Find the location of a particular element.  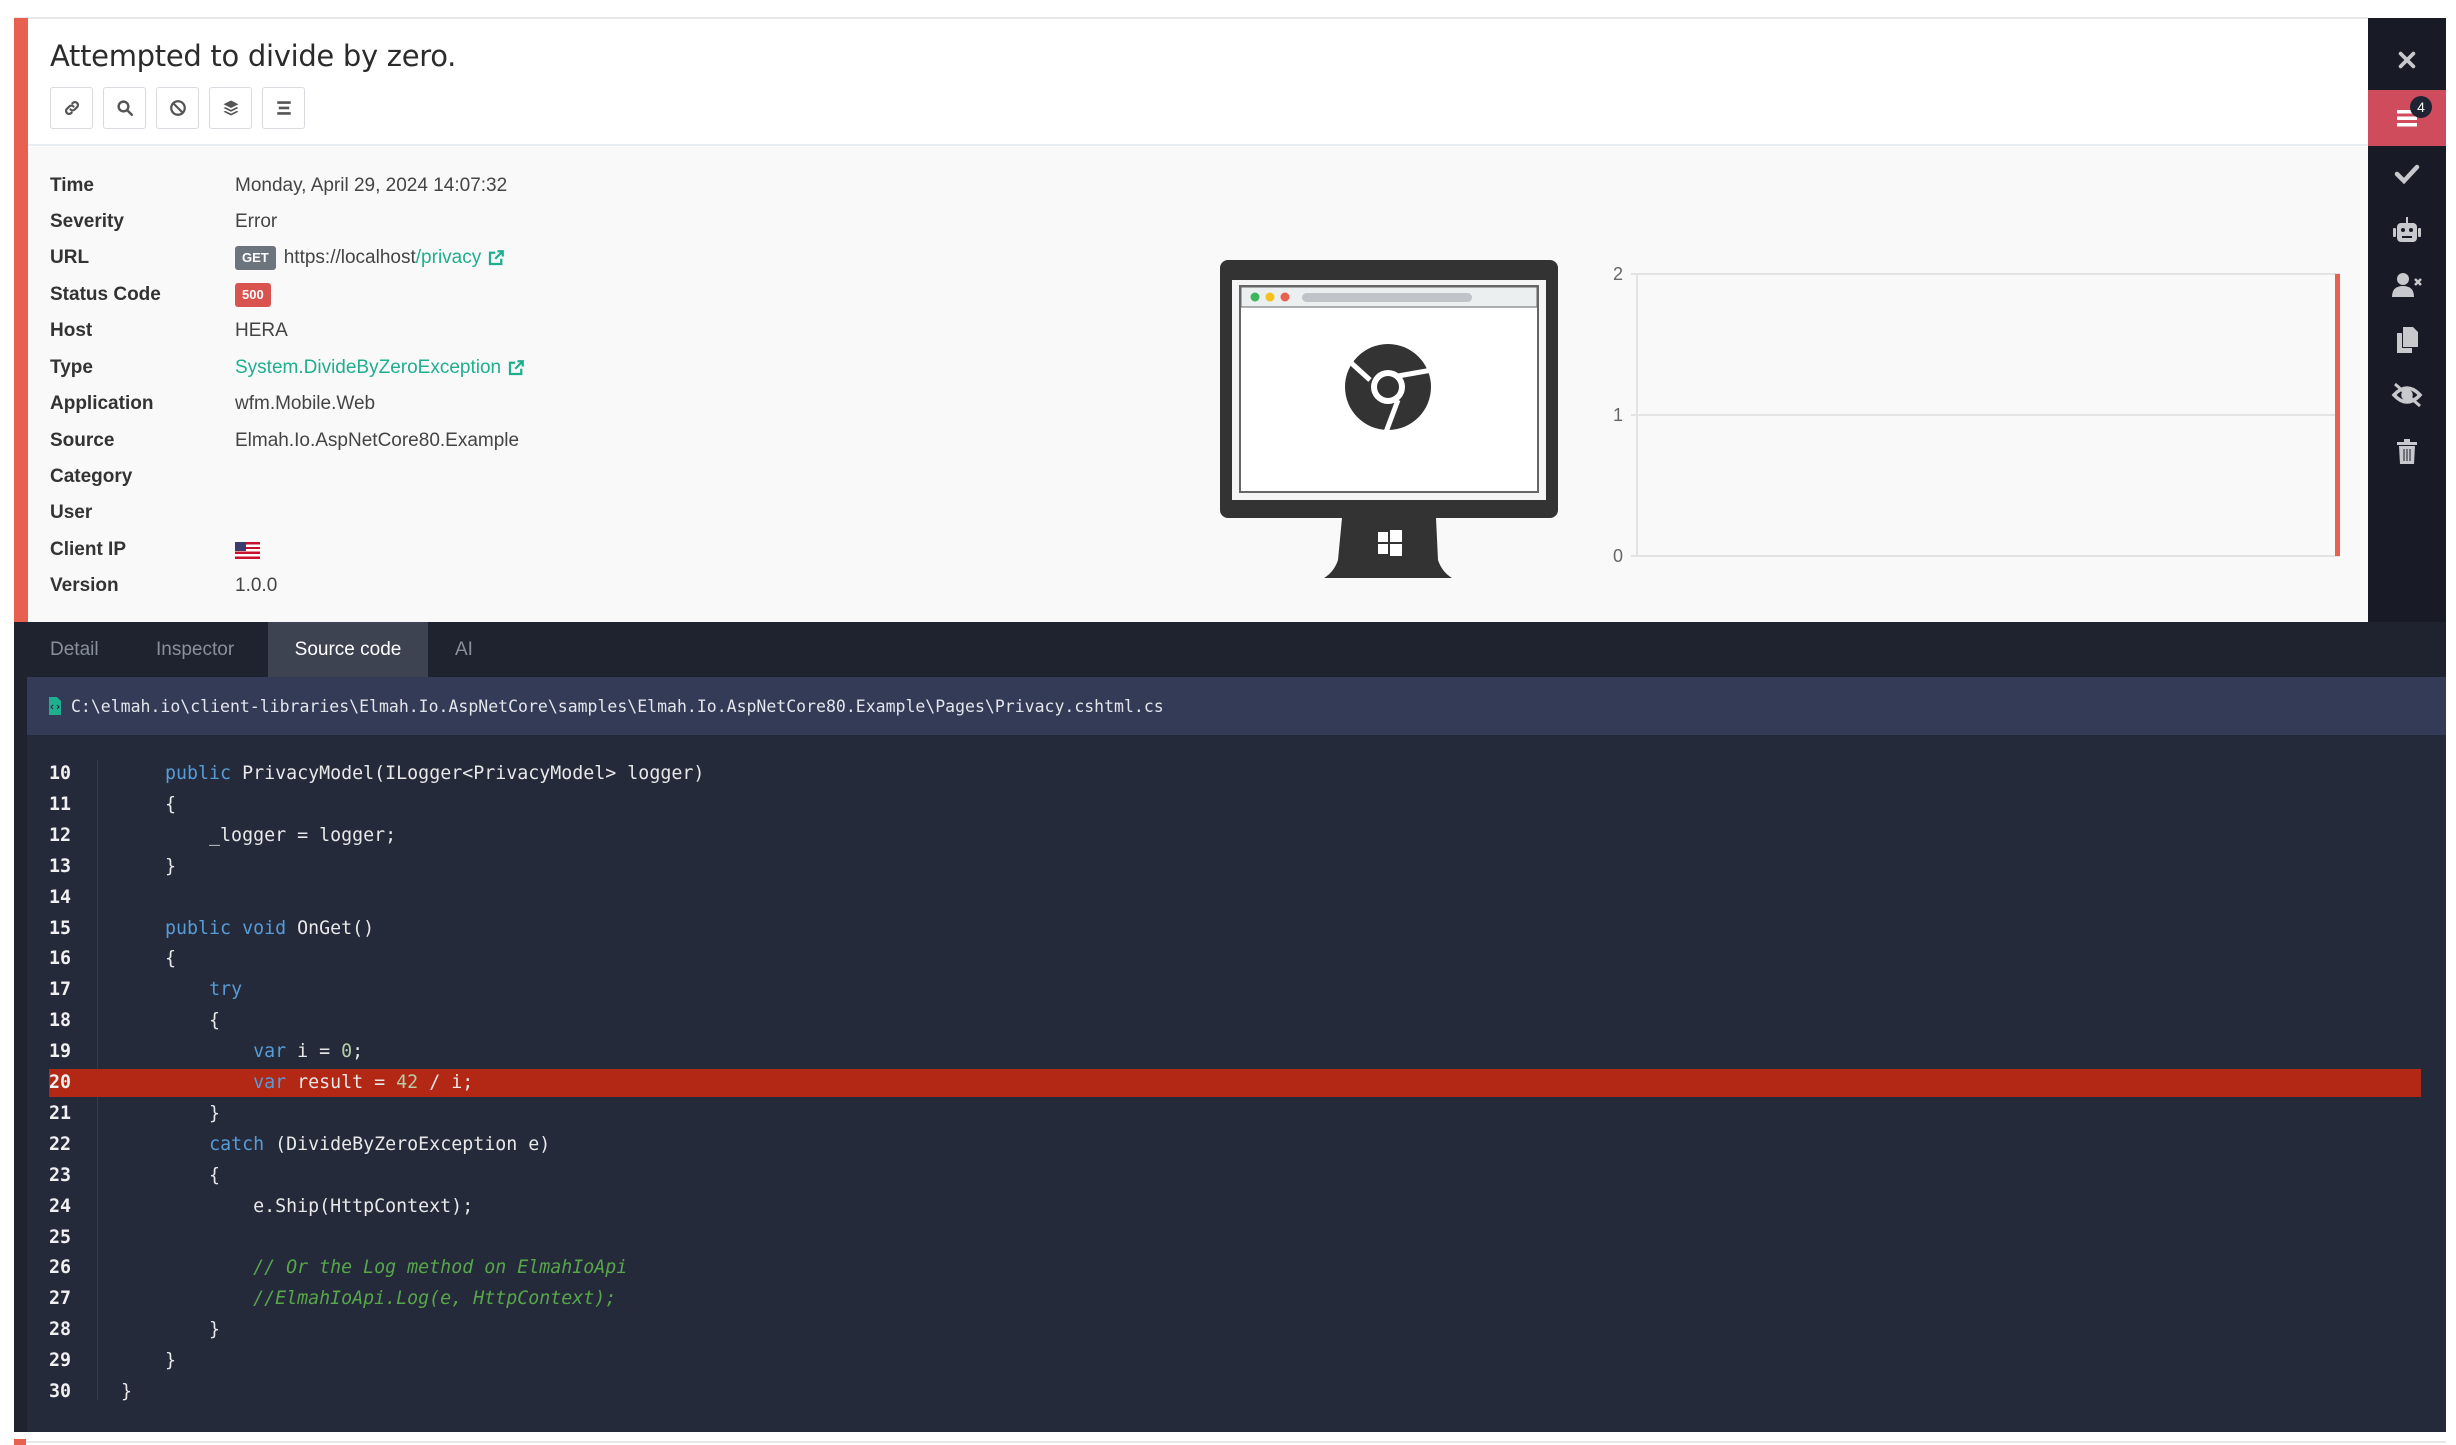

next-message-severity-bar is located at coordinates (20, 1442).